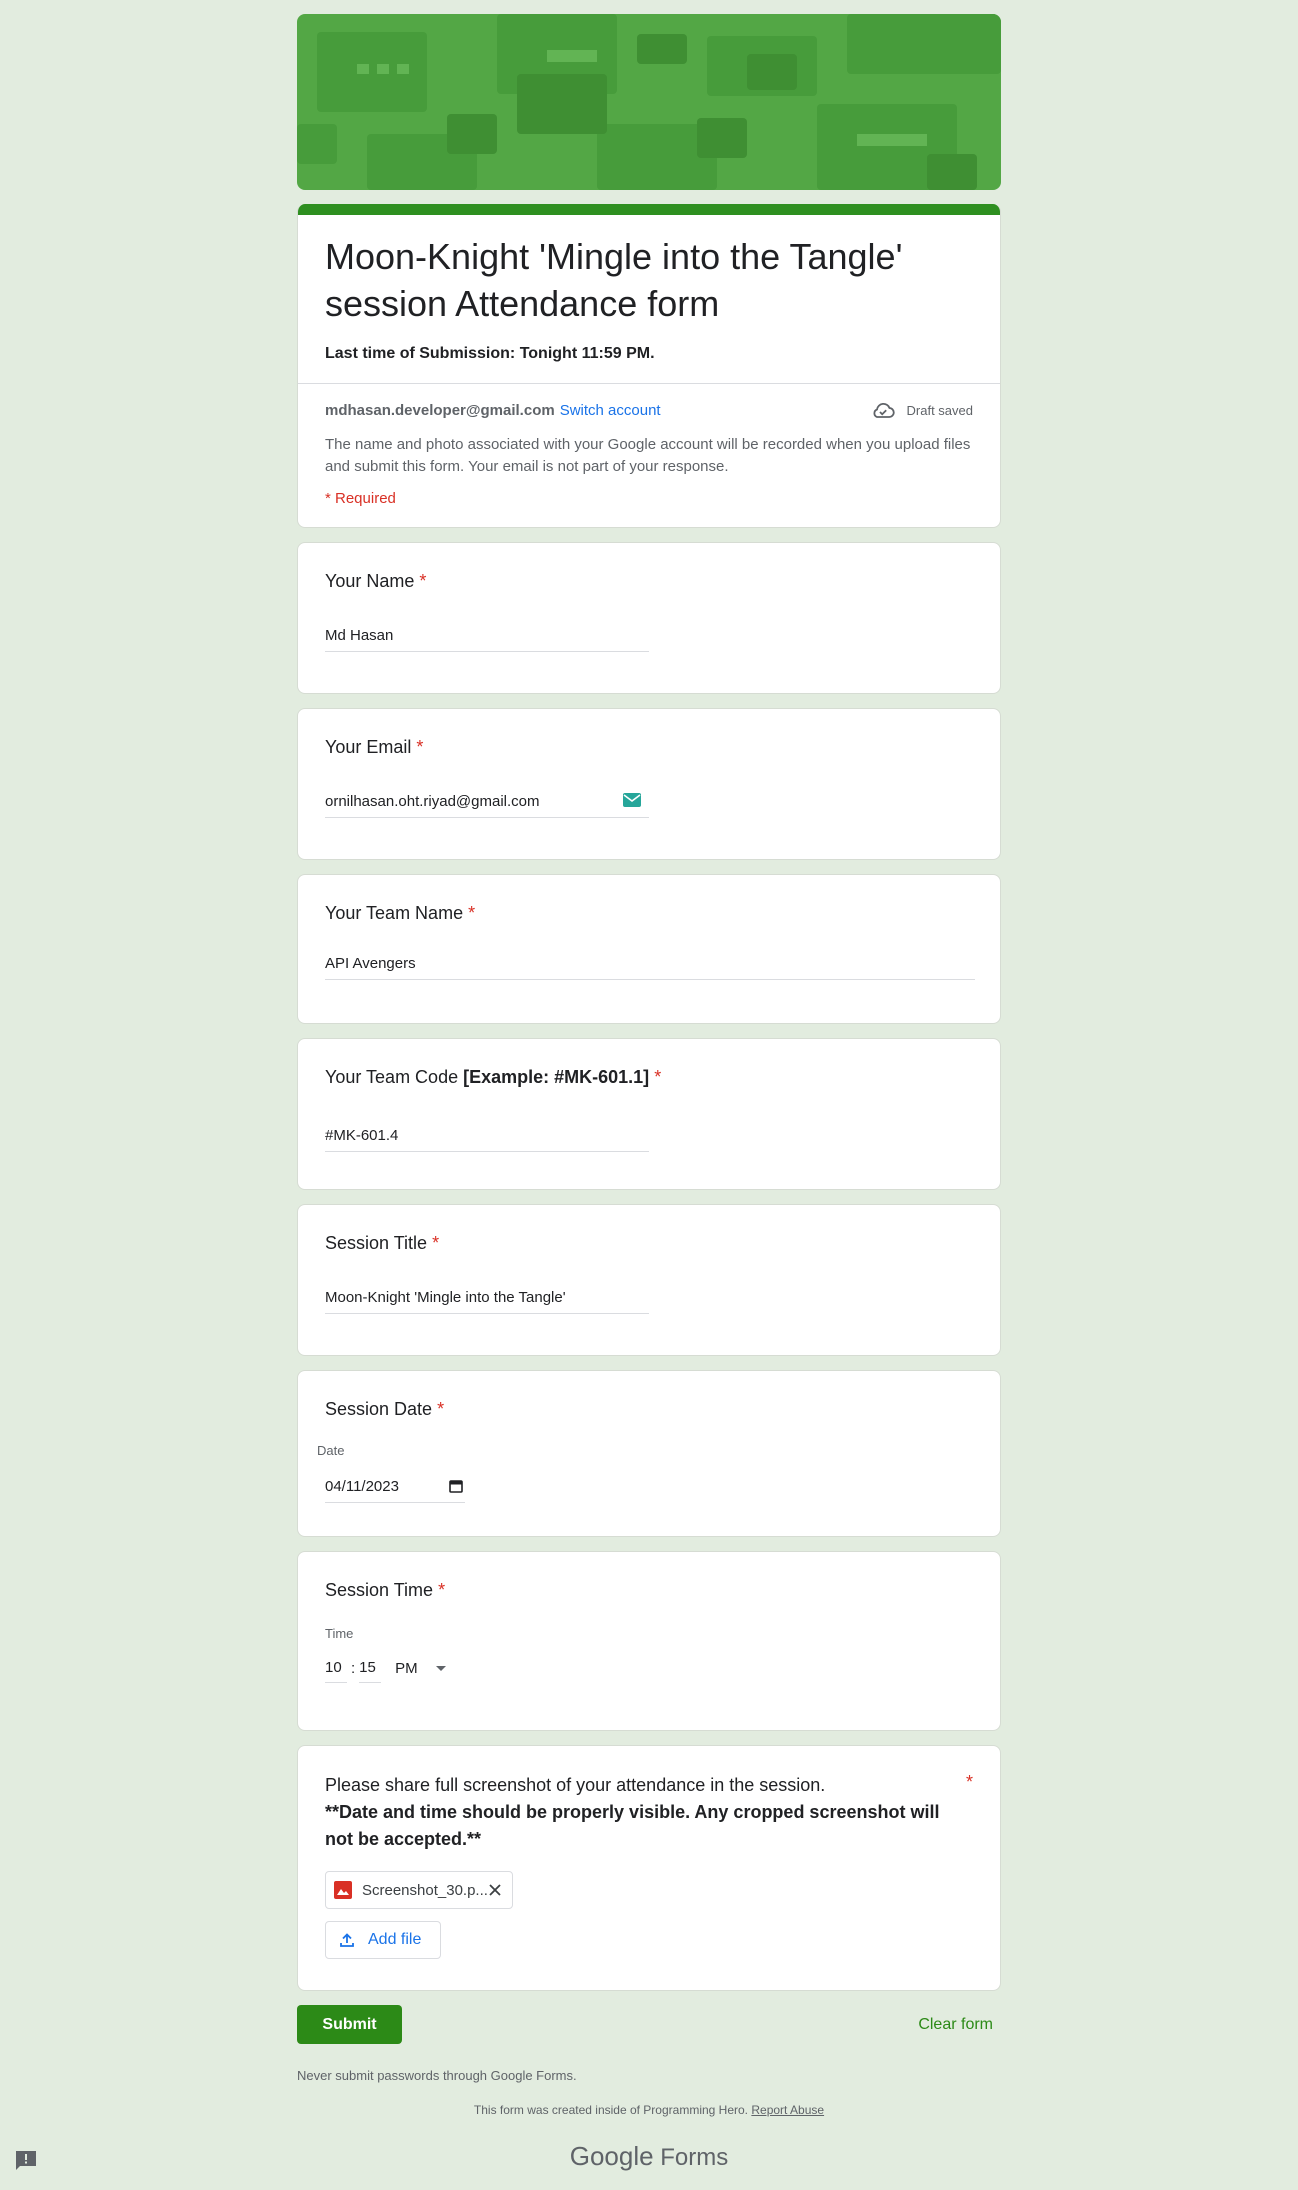  Describe the element at coordinates (349, 2024) in the screenshot. I see `submit-button: Submit` at that location.